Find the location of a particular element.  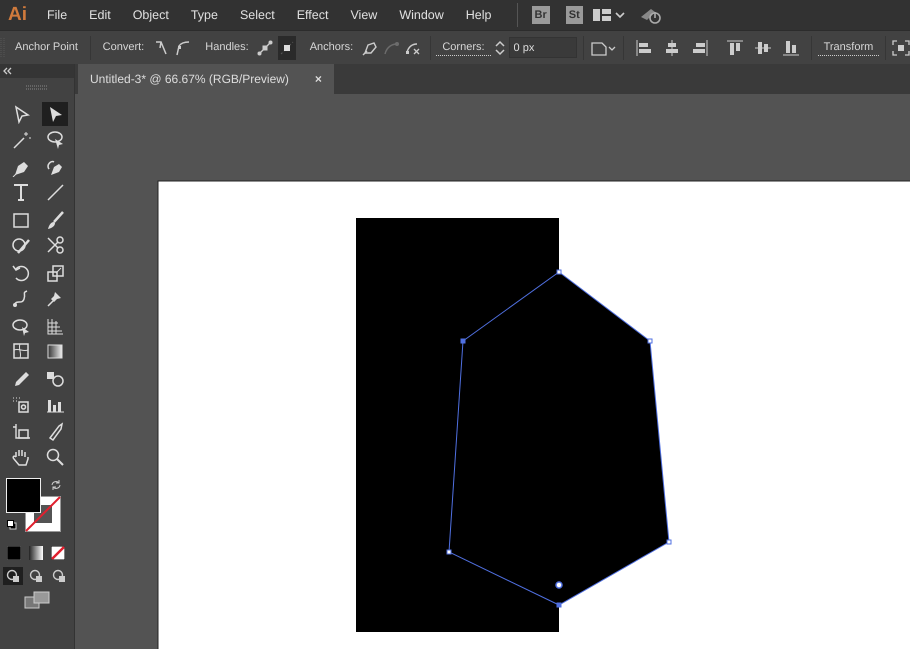

menu-item: Object is located at coordinates (151, 15).